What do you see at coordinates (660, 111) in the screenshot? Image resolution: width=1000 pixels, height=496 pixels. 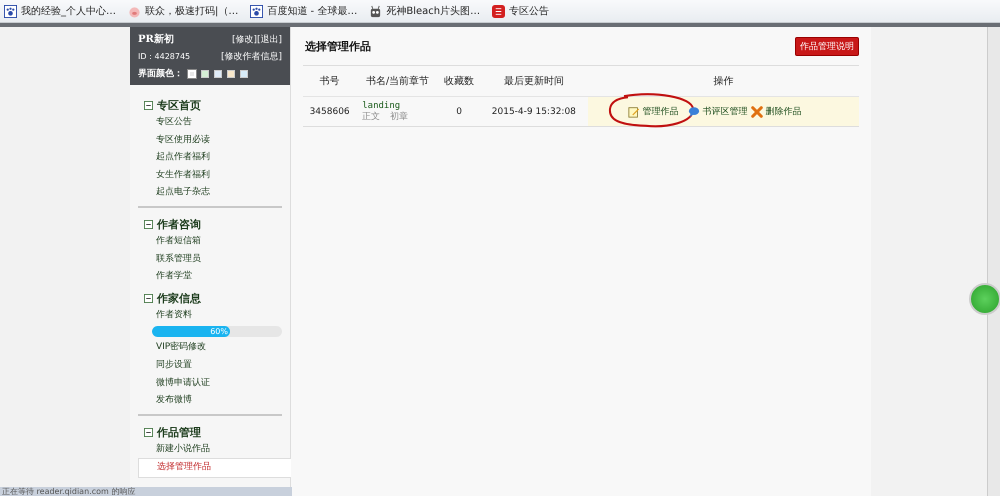 I see `action-link: 管理作品` at bounding box center [660, 111].